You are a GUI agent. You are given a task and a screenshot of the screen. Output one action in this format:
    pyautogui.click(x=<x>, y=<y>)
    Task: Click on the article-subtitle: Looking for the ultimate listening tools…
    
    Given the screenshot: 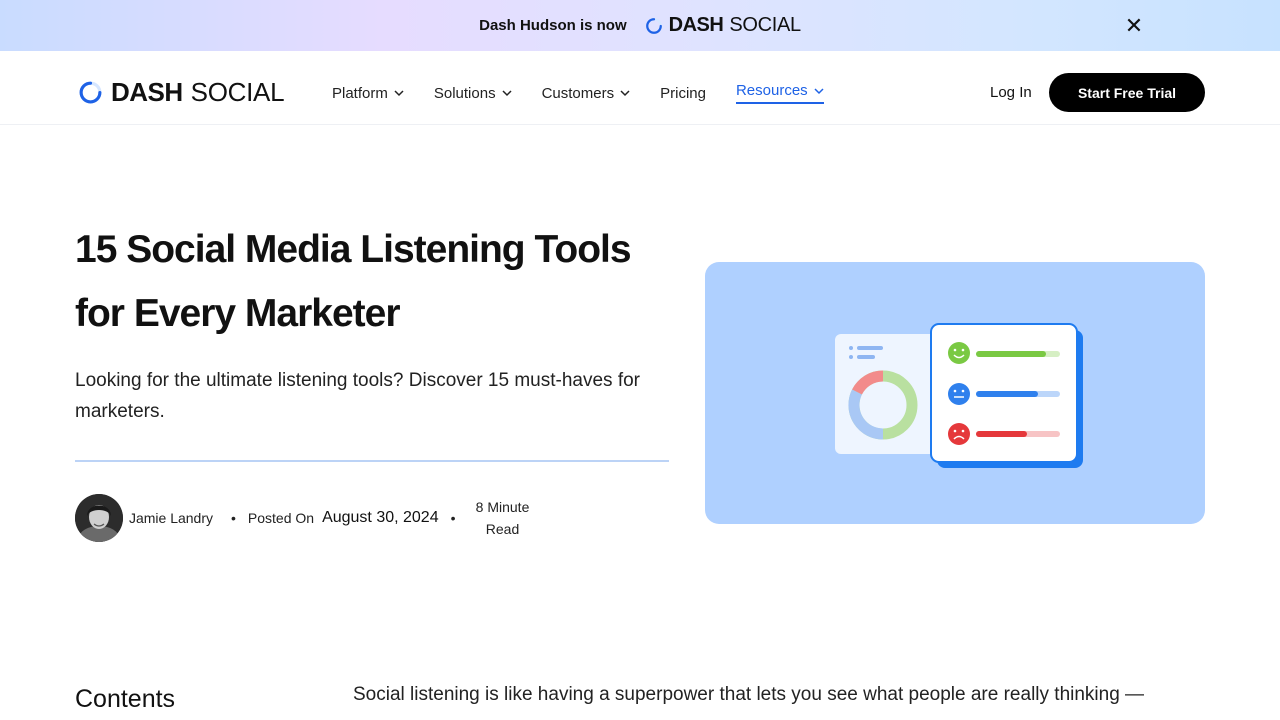 What is the action you would take?
    pyautogui.click(x=357, y=396)
    